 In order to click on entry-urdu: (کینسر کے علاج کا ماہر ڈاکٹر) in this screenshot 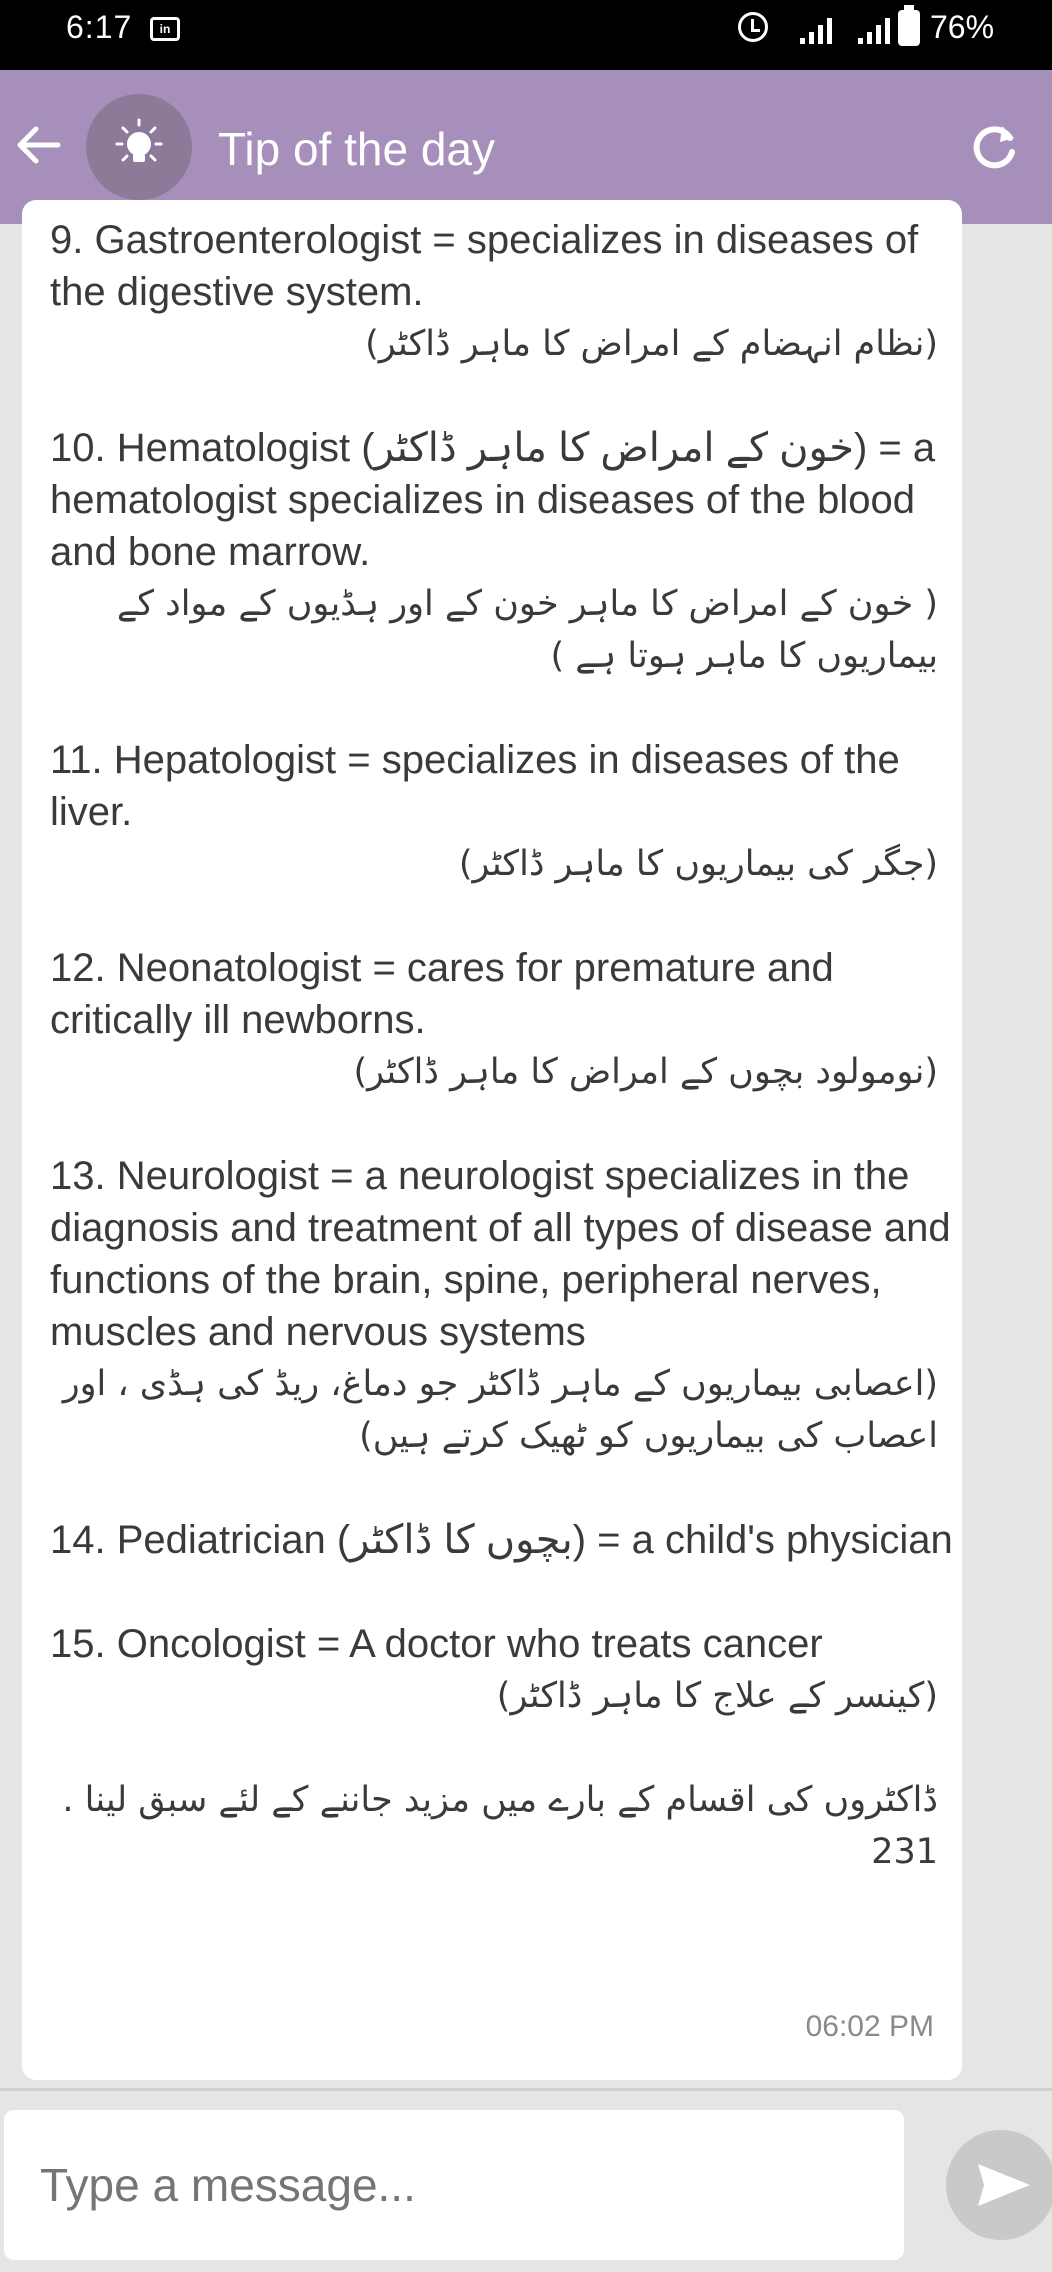, I will do `click(717, 1696)`.